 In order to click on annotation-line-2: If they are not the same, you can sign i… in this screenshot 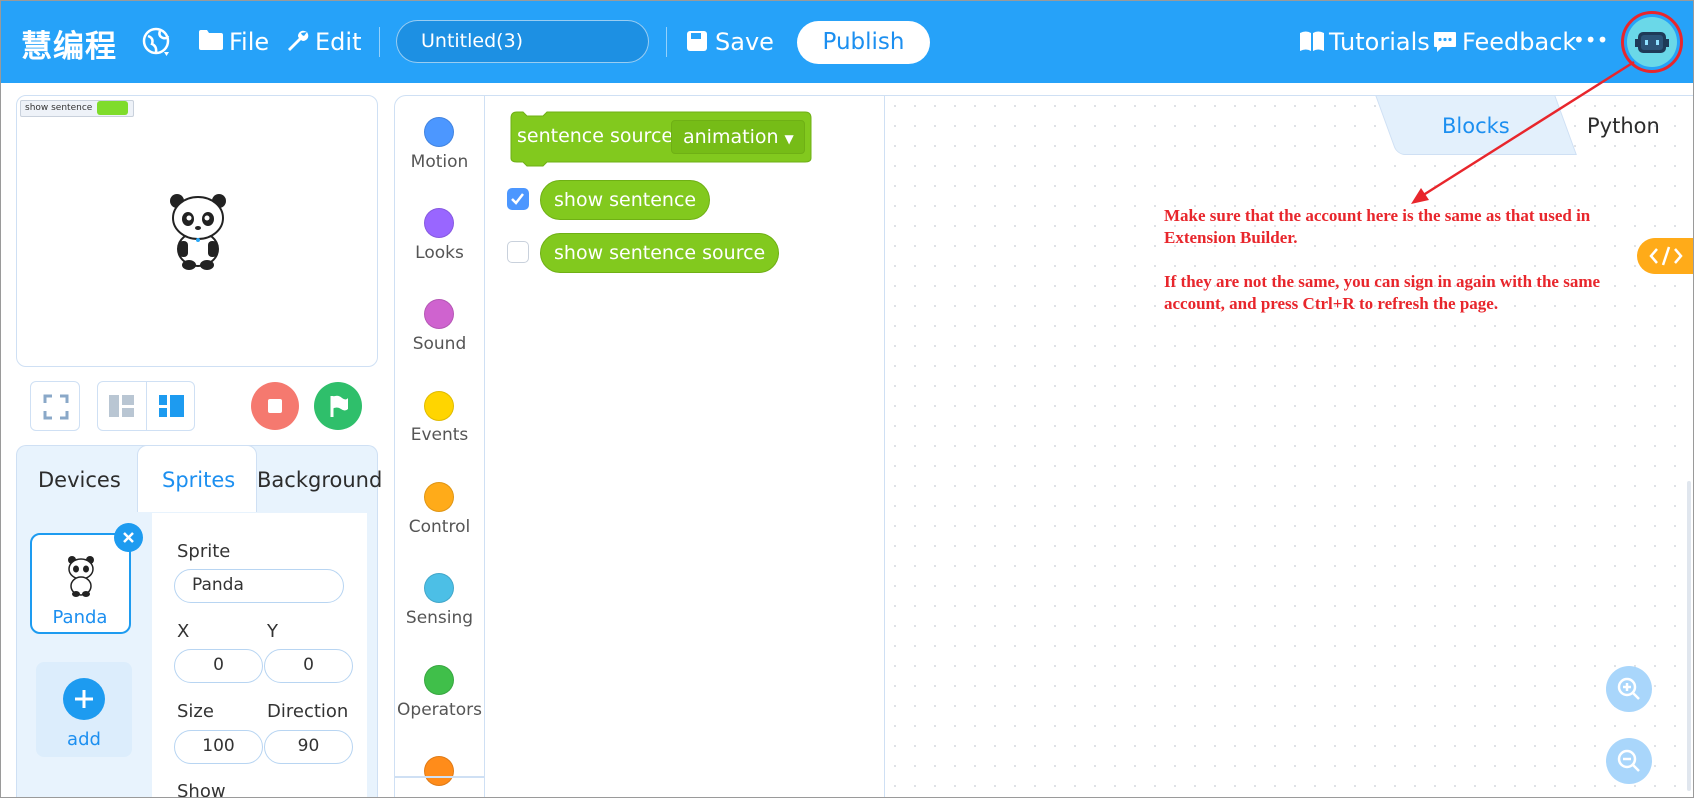, I will do `click(1382, 292)`.